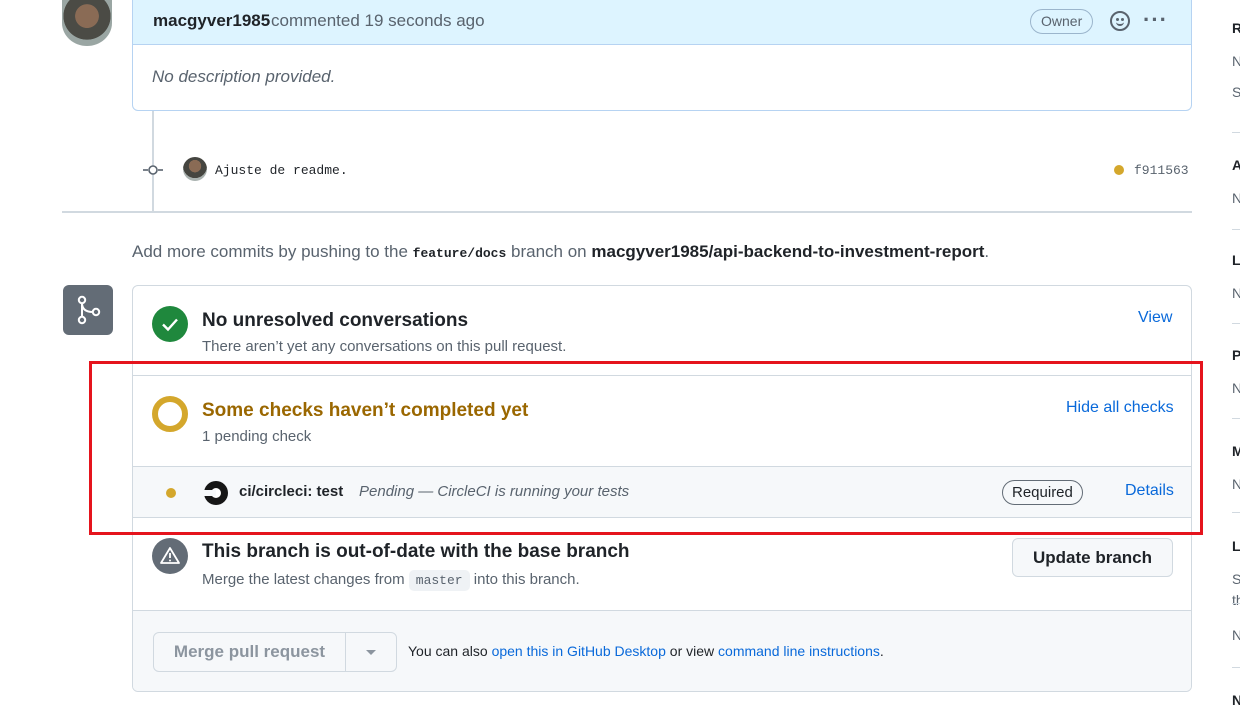 The image size is (1240, 708). Describe the element at coordinates (448, 651) in the screenshot. I see `footer-prefix: You can also` at that location.